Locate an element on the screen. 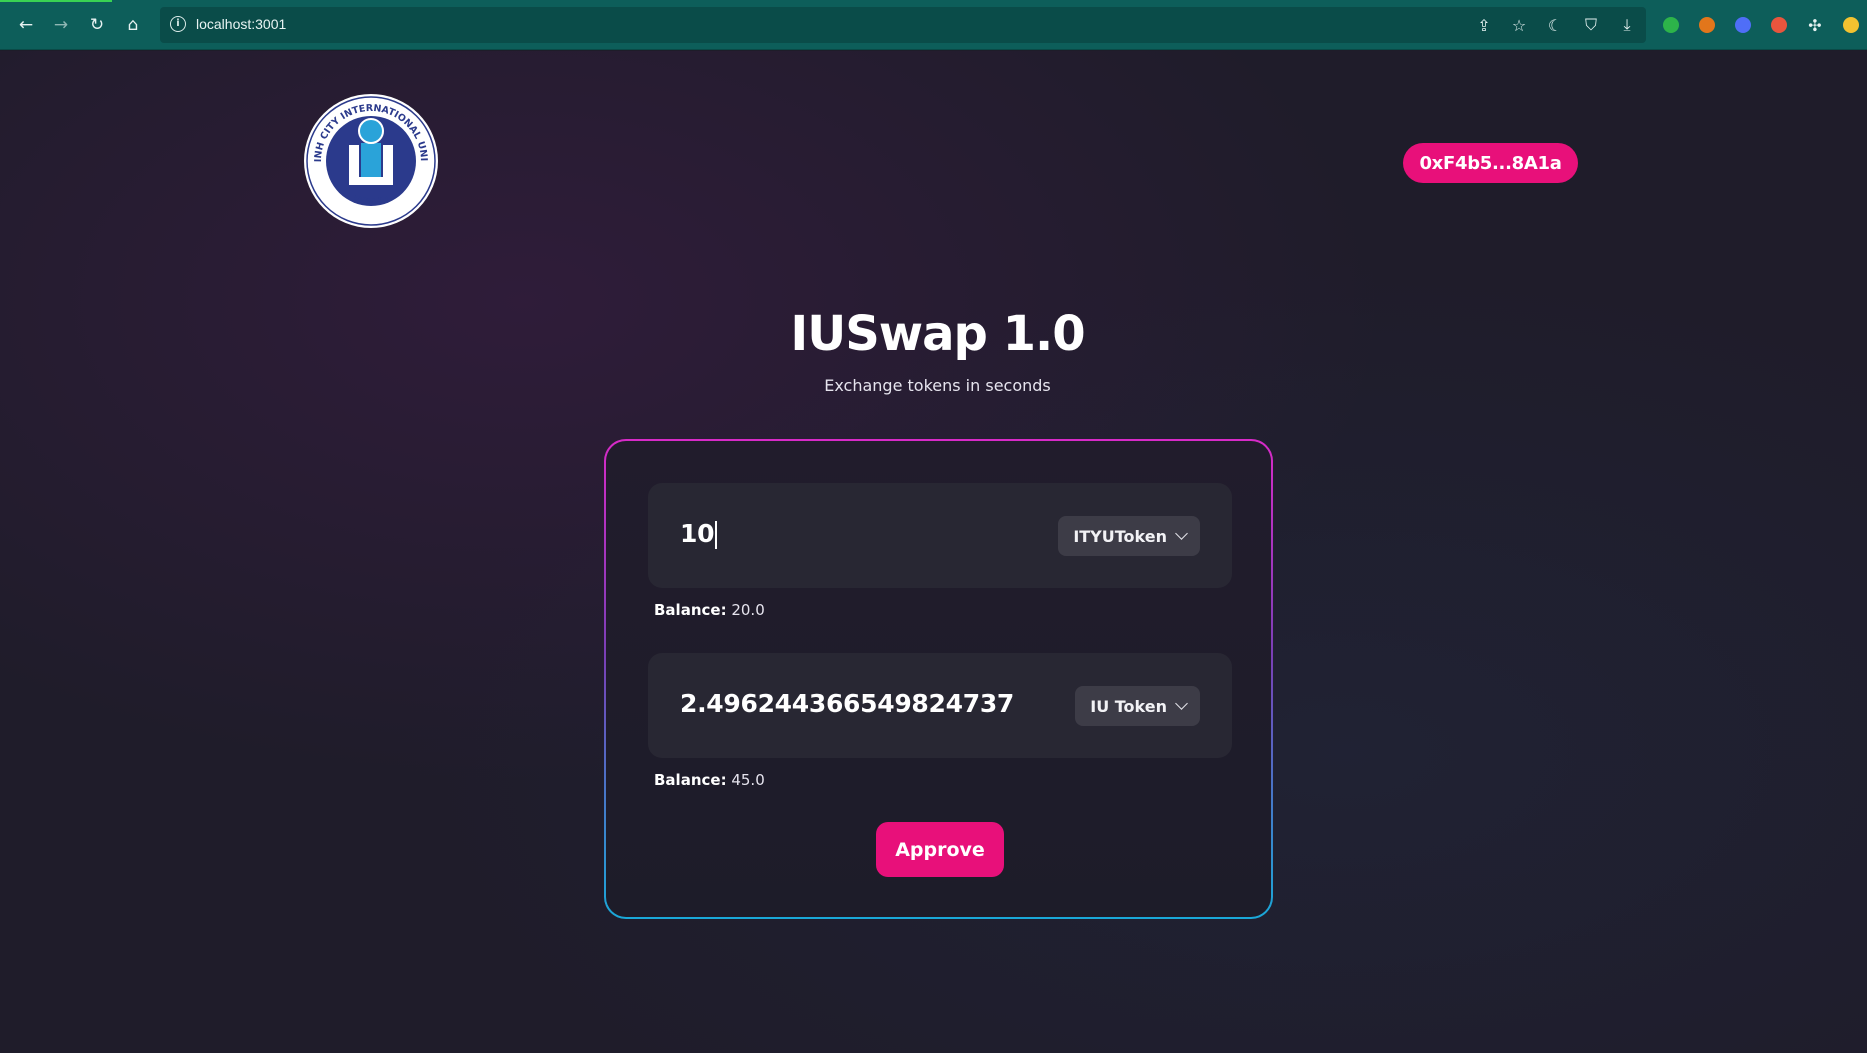 Image resolution: width=1867 pixels, height=1053 pixels. puzzle-icon: ✣ is located at coordinates (1815, 25).